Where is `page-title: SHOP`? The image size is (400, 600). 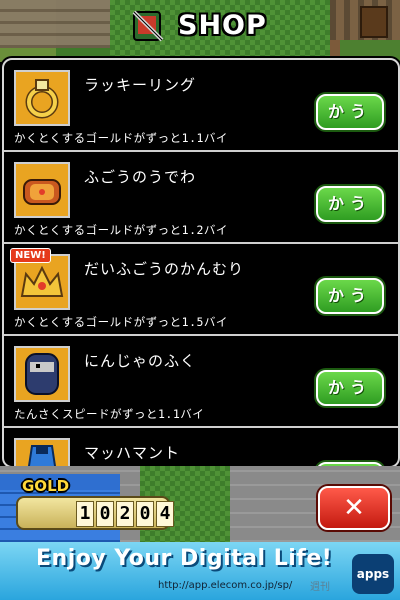 page-title: SHOP is located at coordinates (222, 25).